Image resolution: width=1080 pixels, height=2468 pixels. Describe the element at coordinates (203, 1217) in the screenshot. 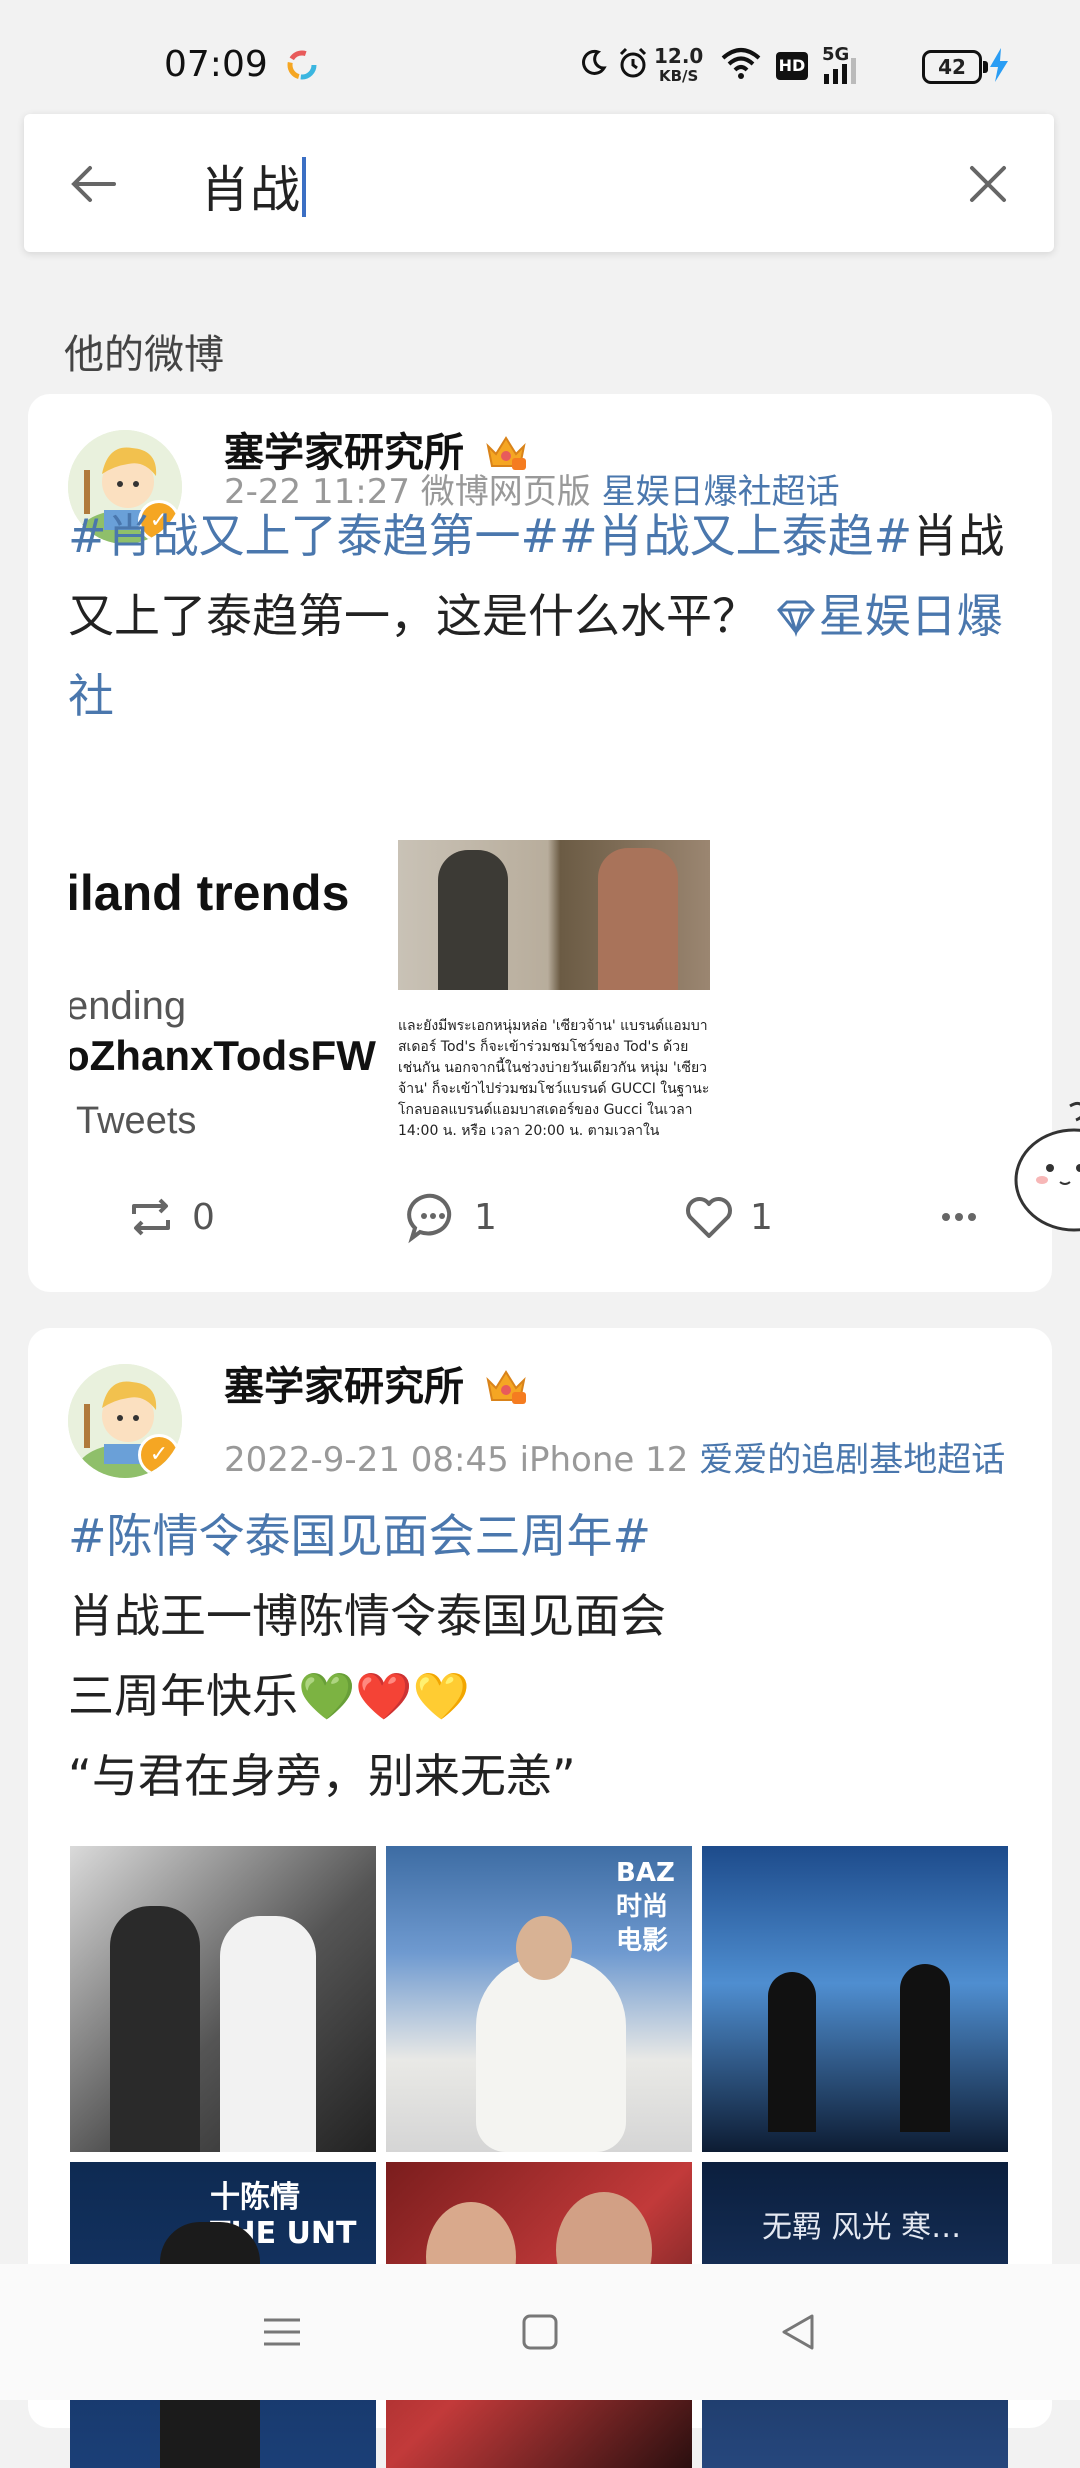

I see `repost-count: 0` at that location.